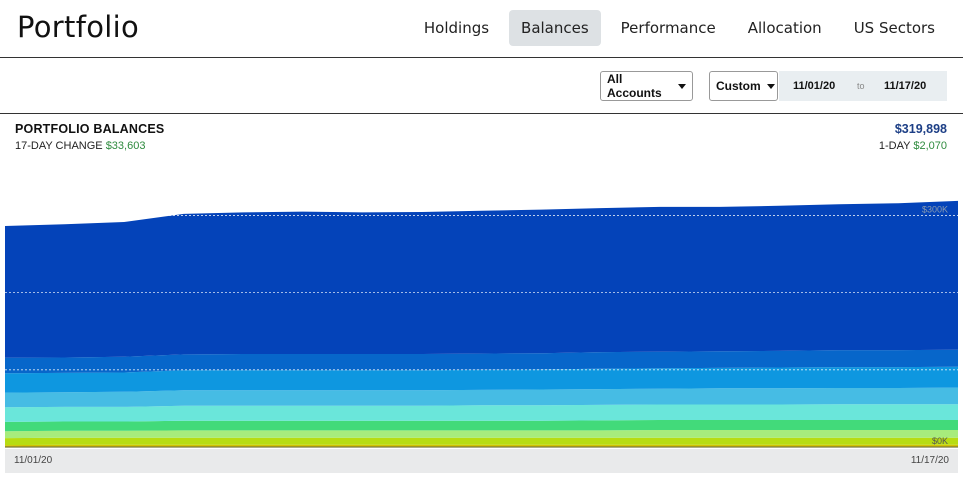 This screenshot has height=482, width=963. I want to click on day-change: 1-DAY $2,070, so click(913, 146).